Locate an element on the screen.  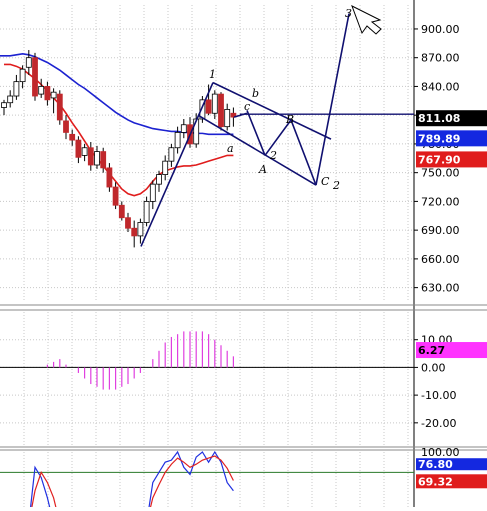
price-y-tick-label: 720.00 is located at coordinates (440, 201).